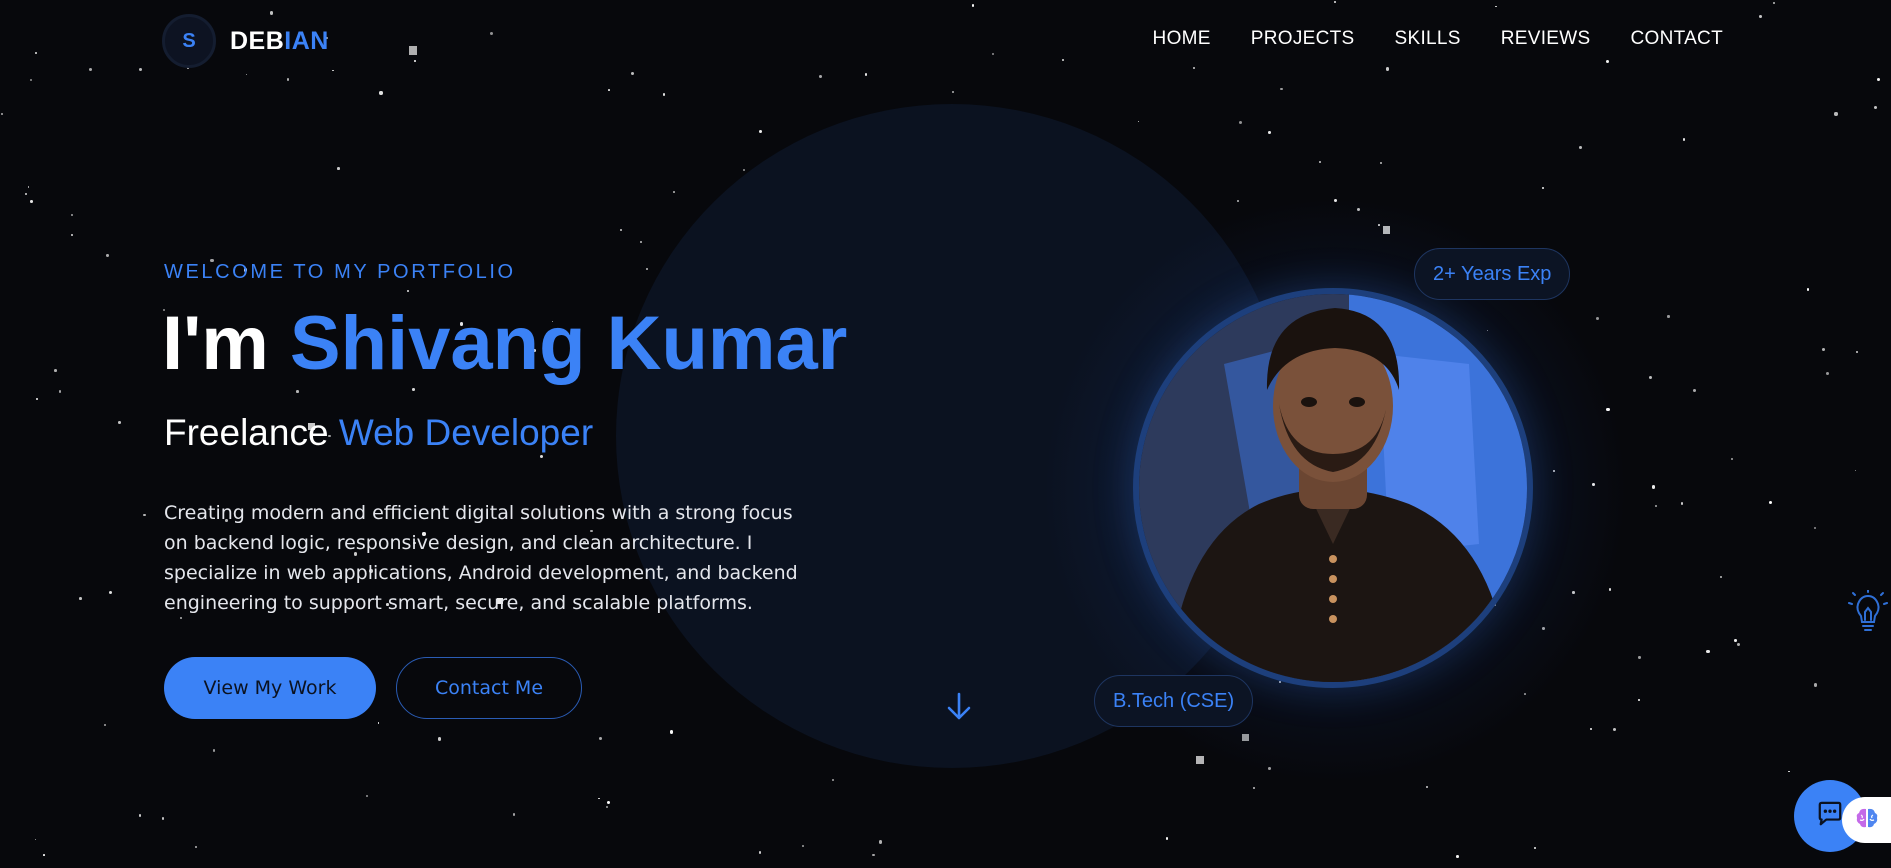  I want to click on view-work-button: View My Work, so click(270, 688).